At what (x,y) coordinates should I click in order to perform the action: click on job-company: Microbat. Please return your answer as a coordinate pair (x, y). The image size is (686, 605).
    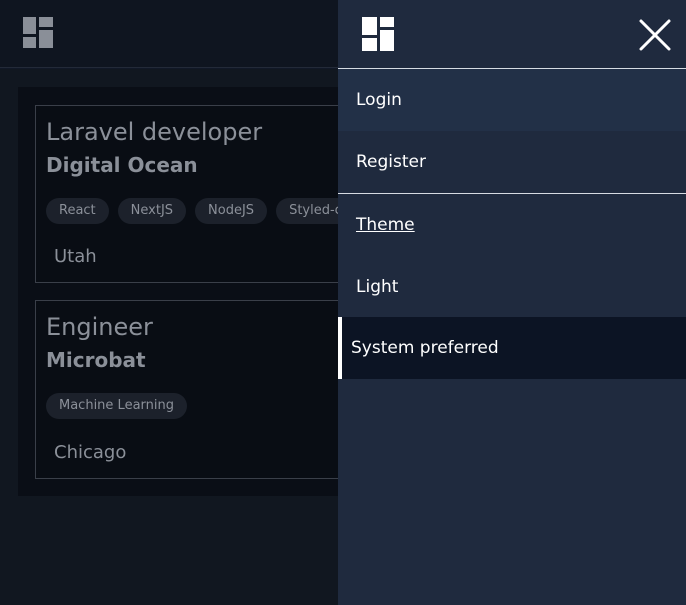
    Looking at the image, I should click on (96, 360).